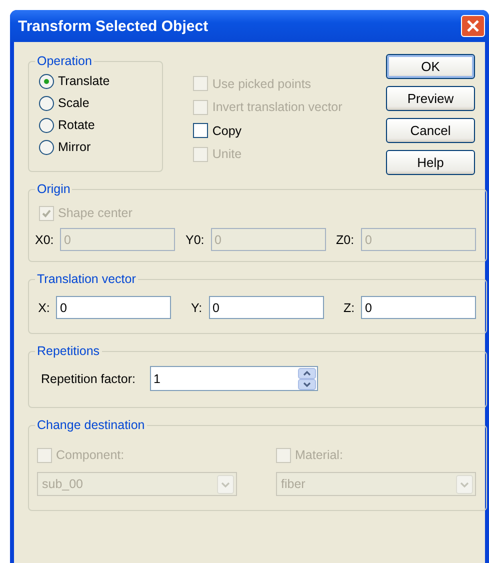 The image size is (489, 563). Describe the element at coordinates (76, 125) in the screenshot. I see `radio-label: Rotate` at that location.